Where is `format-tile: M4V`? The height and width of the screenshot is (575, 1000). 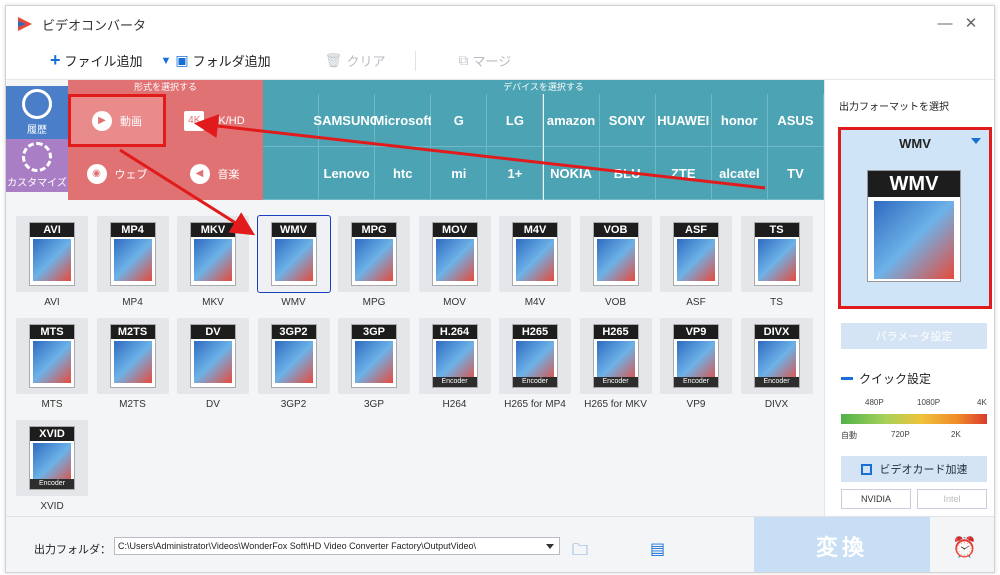 format-tile: M4V is located at coordinates (535, 254).